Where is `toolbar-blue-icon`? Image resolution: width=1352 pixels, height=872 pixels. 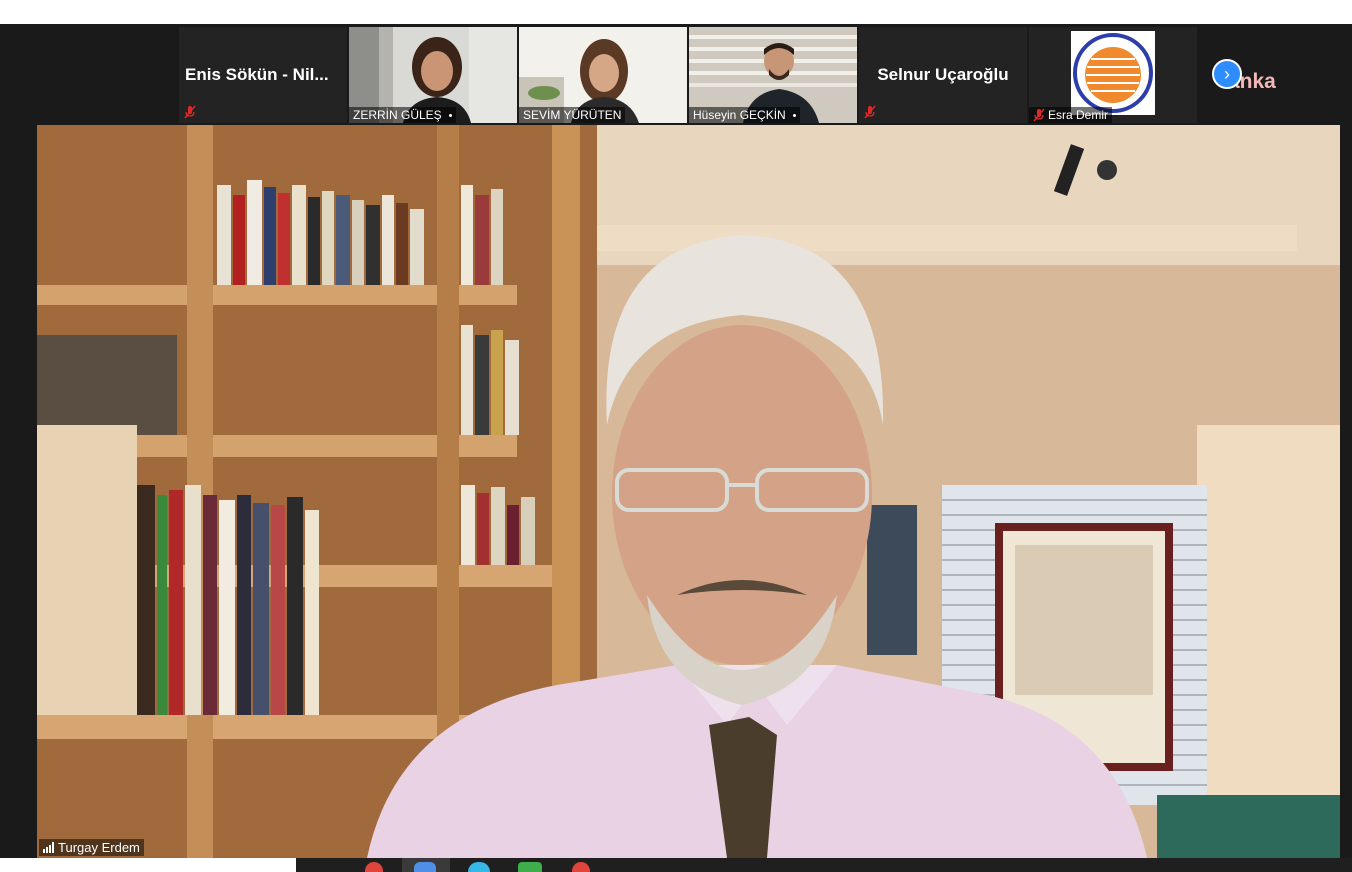
toolbar-blue-icon is located at coordinates (425, 867).